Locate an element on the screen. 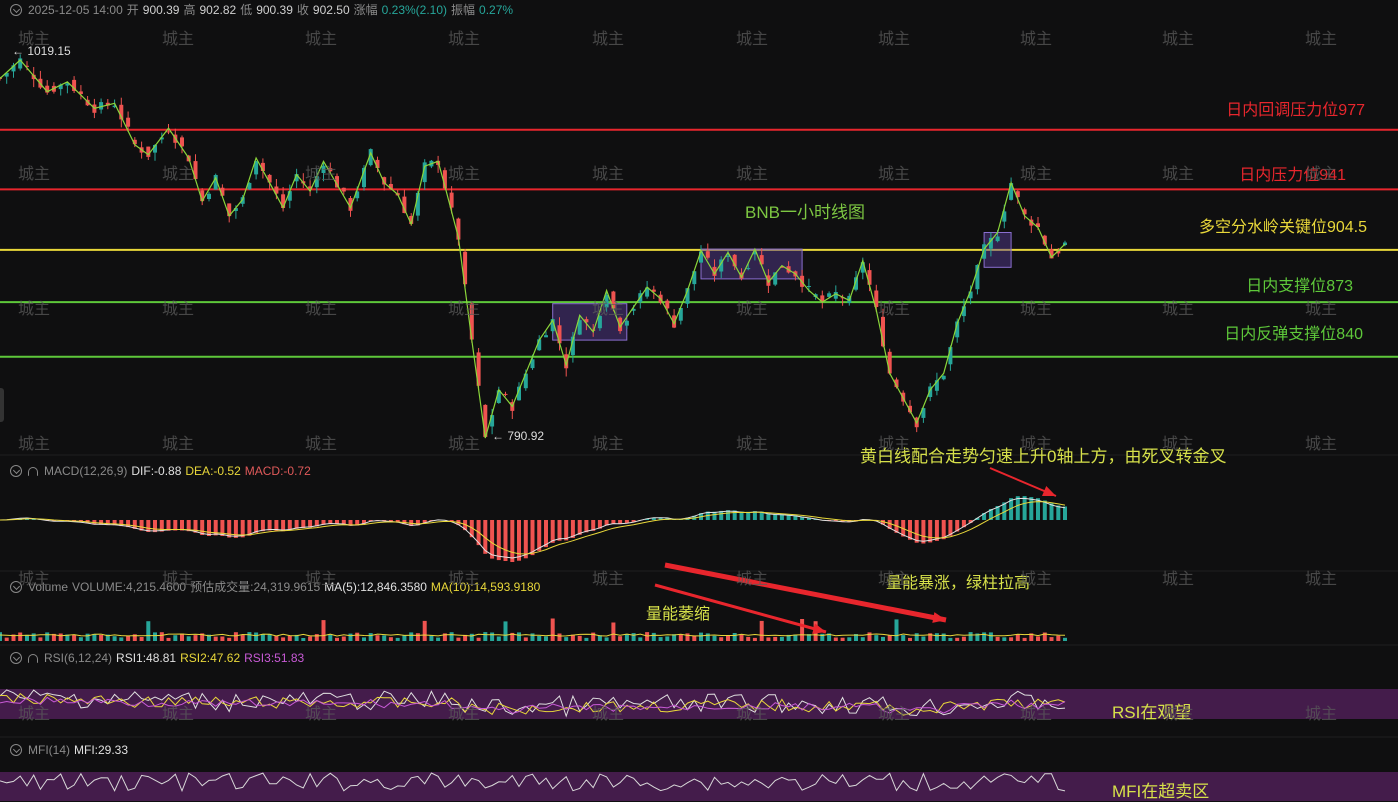 Image resolution: width=1398 pixels, height=802 pixels. collapse-toggle-icon is located at coordinates (16, 10).